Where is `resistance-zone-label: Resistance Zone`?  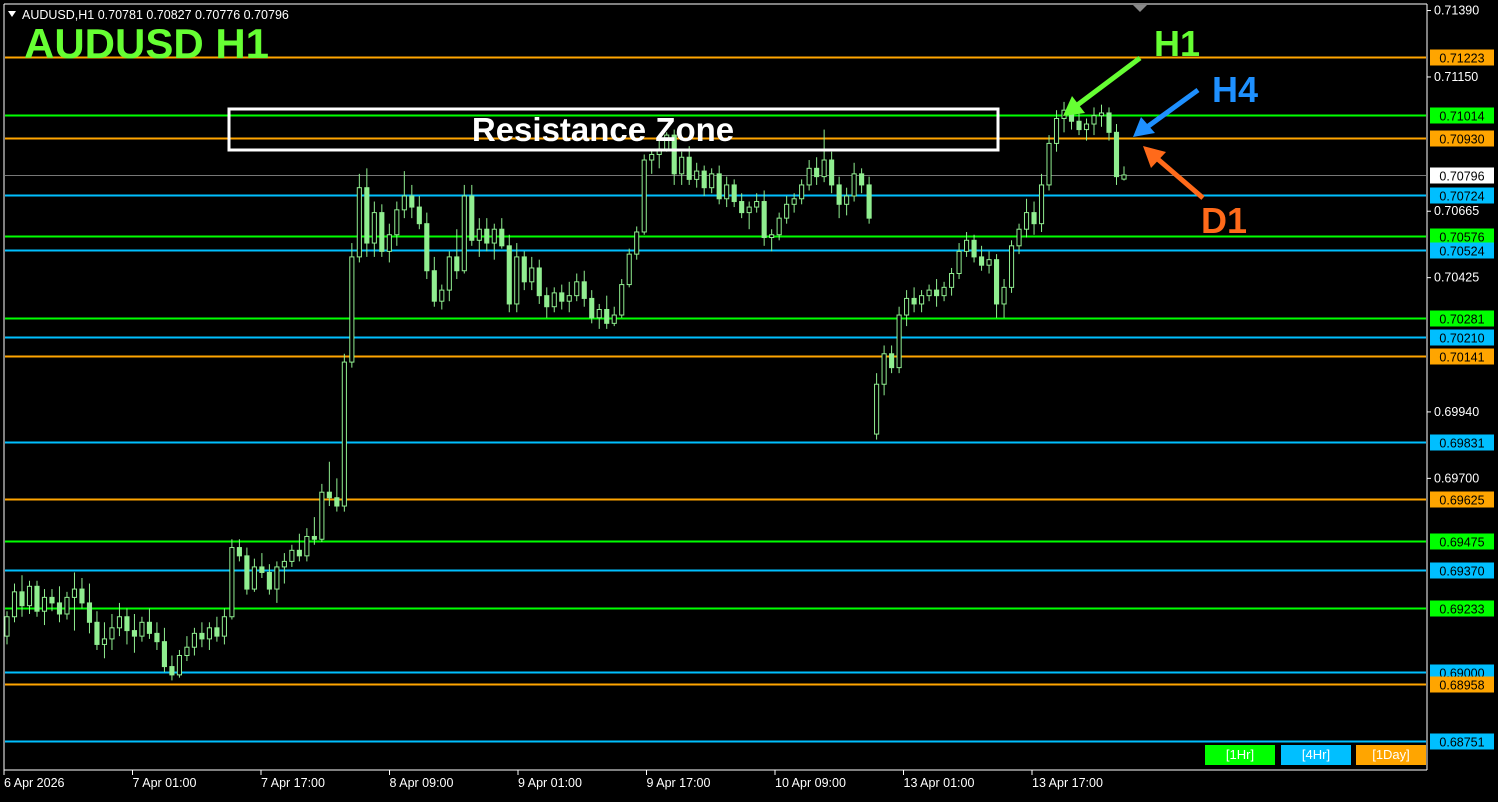 resistance-zone-label: Resistance Zone is located at coordinates (603, 129).